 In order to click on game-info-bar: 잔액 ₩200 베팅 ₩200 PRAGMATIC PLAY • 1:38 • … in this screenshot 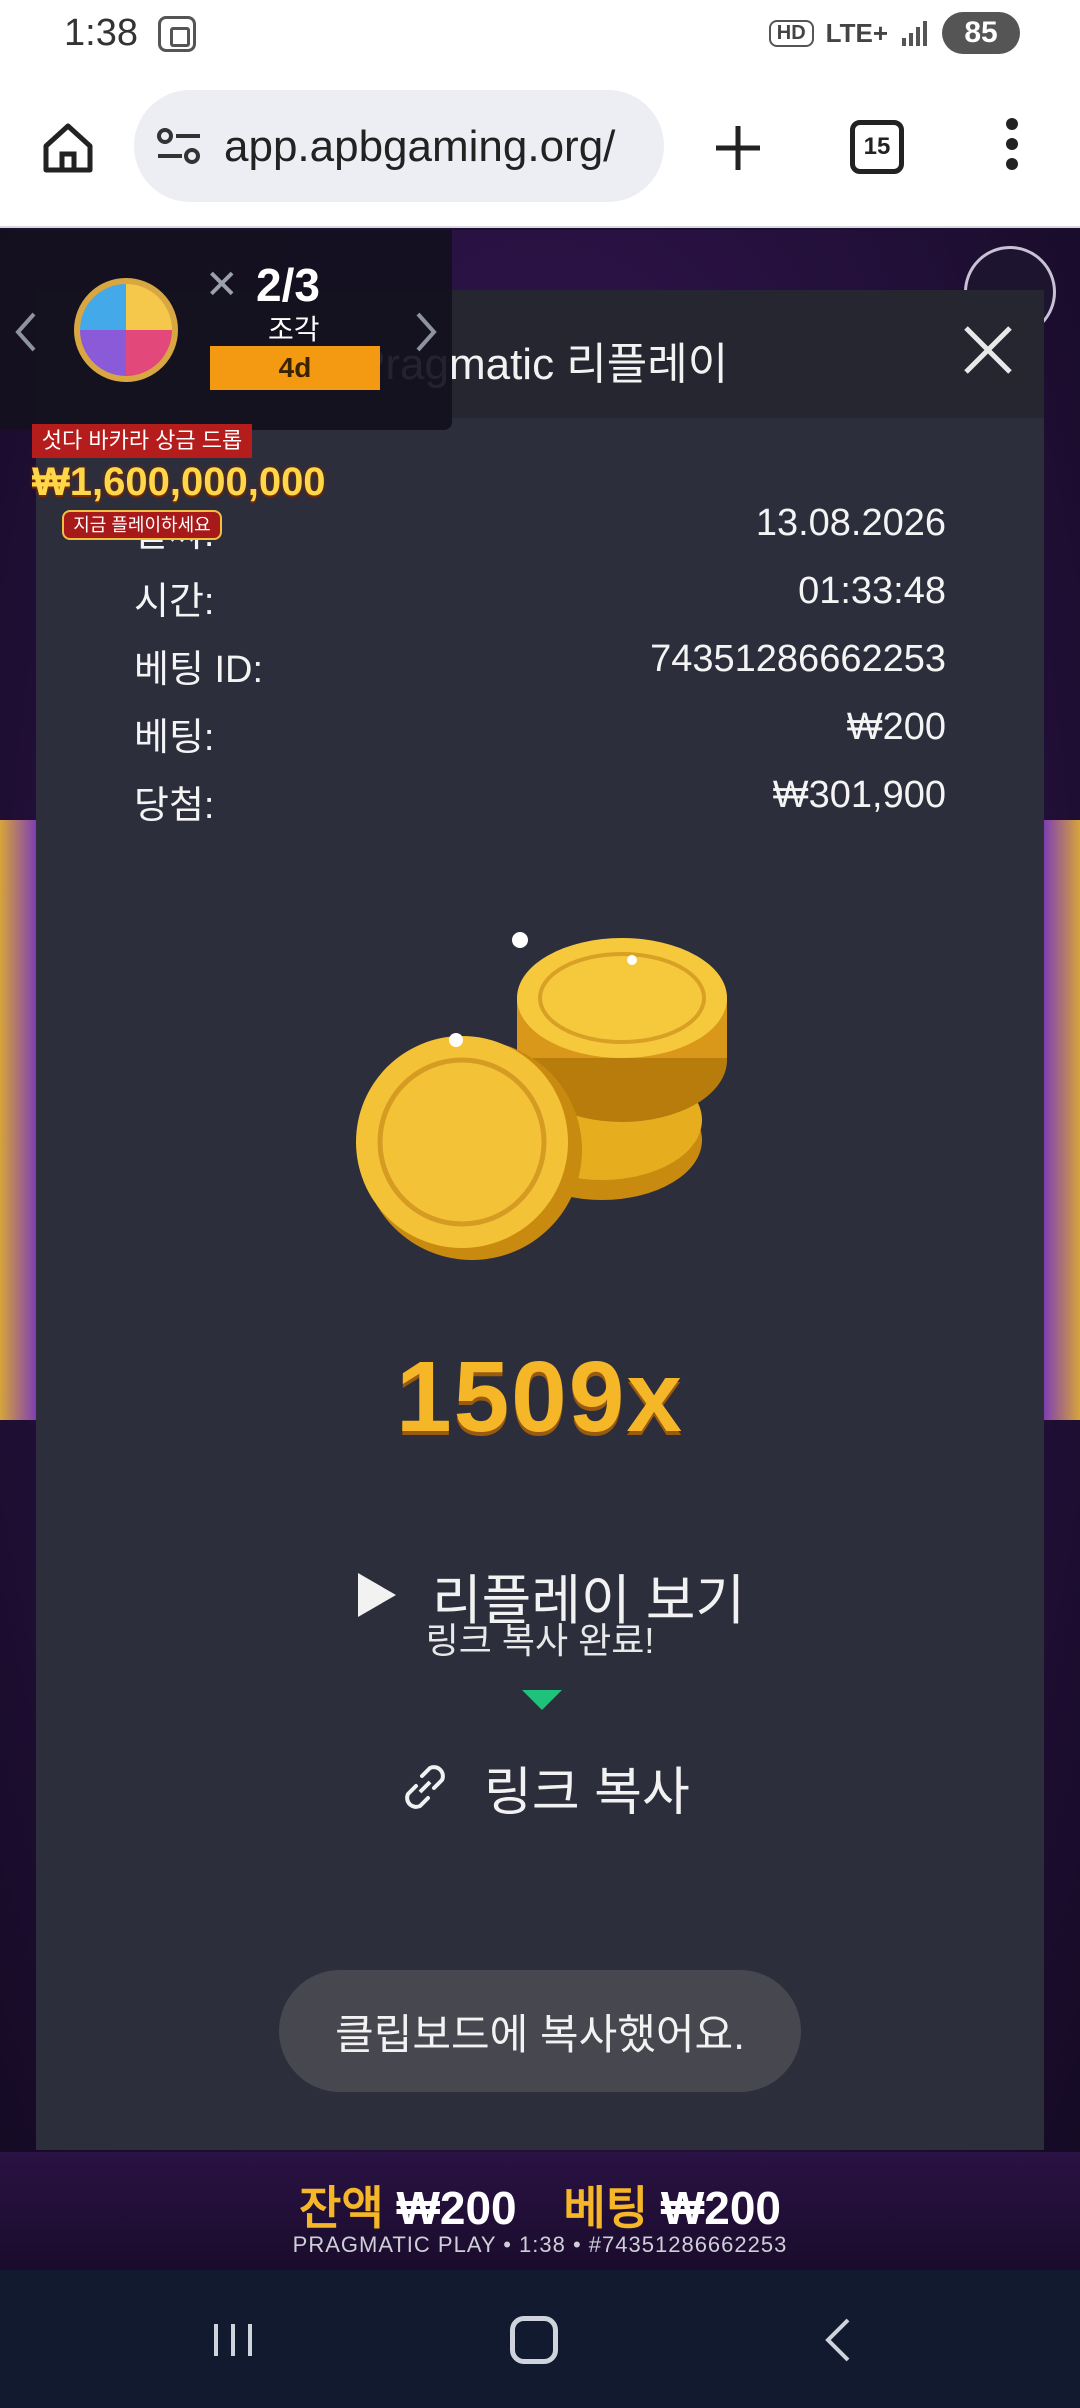, I will do `click(540, 2211)`.